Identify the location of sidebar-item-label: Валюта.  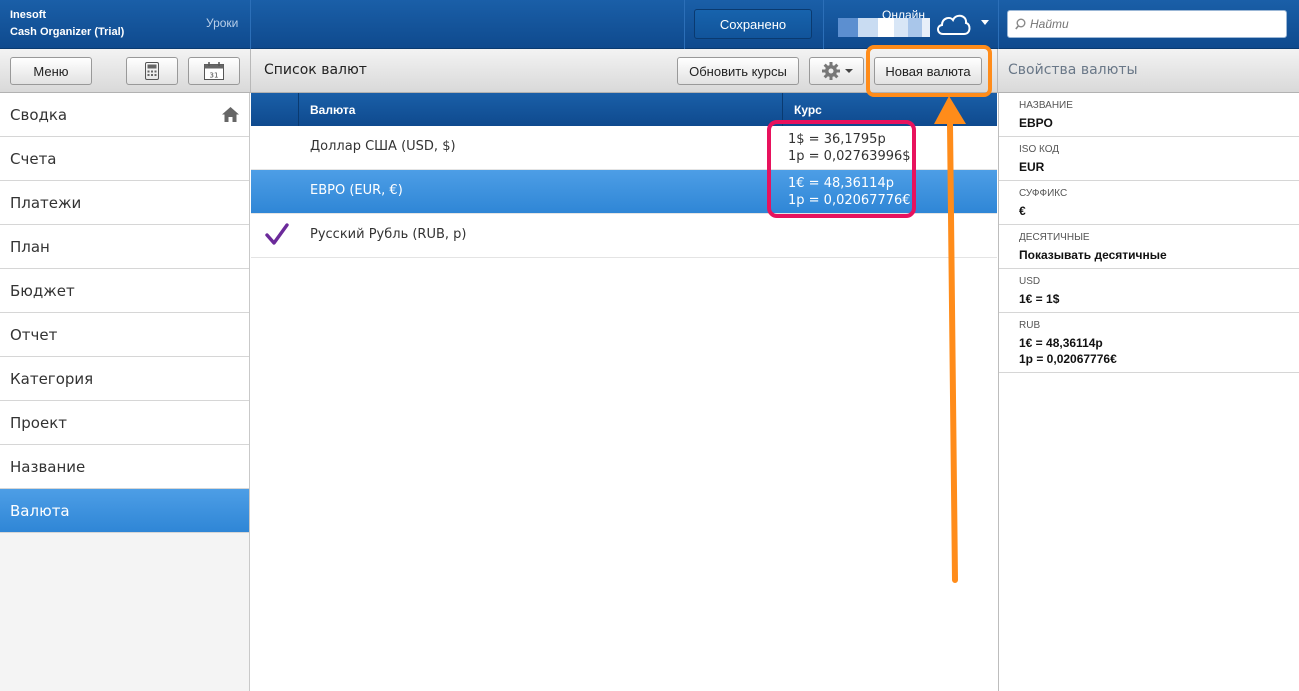
(40, 510).